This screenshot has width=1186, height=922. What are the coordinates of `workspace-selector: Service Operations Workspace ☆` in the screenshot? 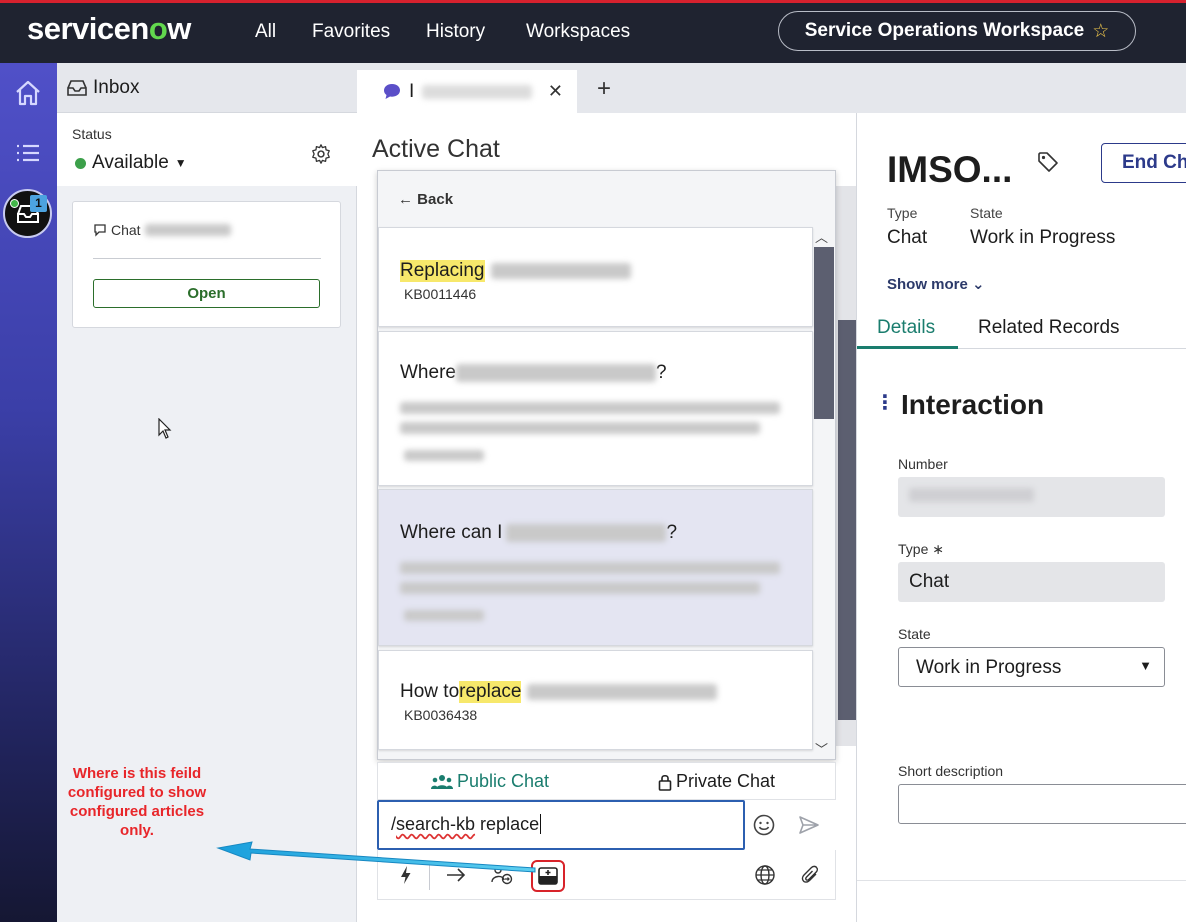 It's located at (957, 31).